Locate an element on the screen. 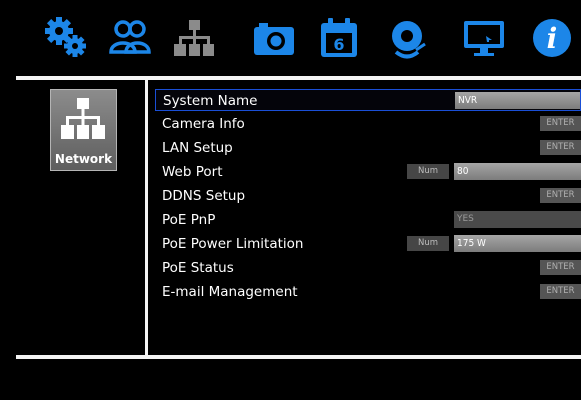  row-email-management: E-mail Management ENTER is located at coordinates (368, 292).